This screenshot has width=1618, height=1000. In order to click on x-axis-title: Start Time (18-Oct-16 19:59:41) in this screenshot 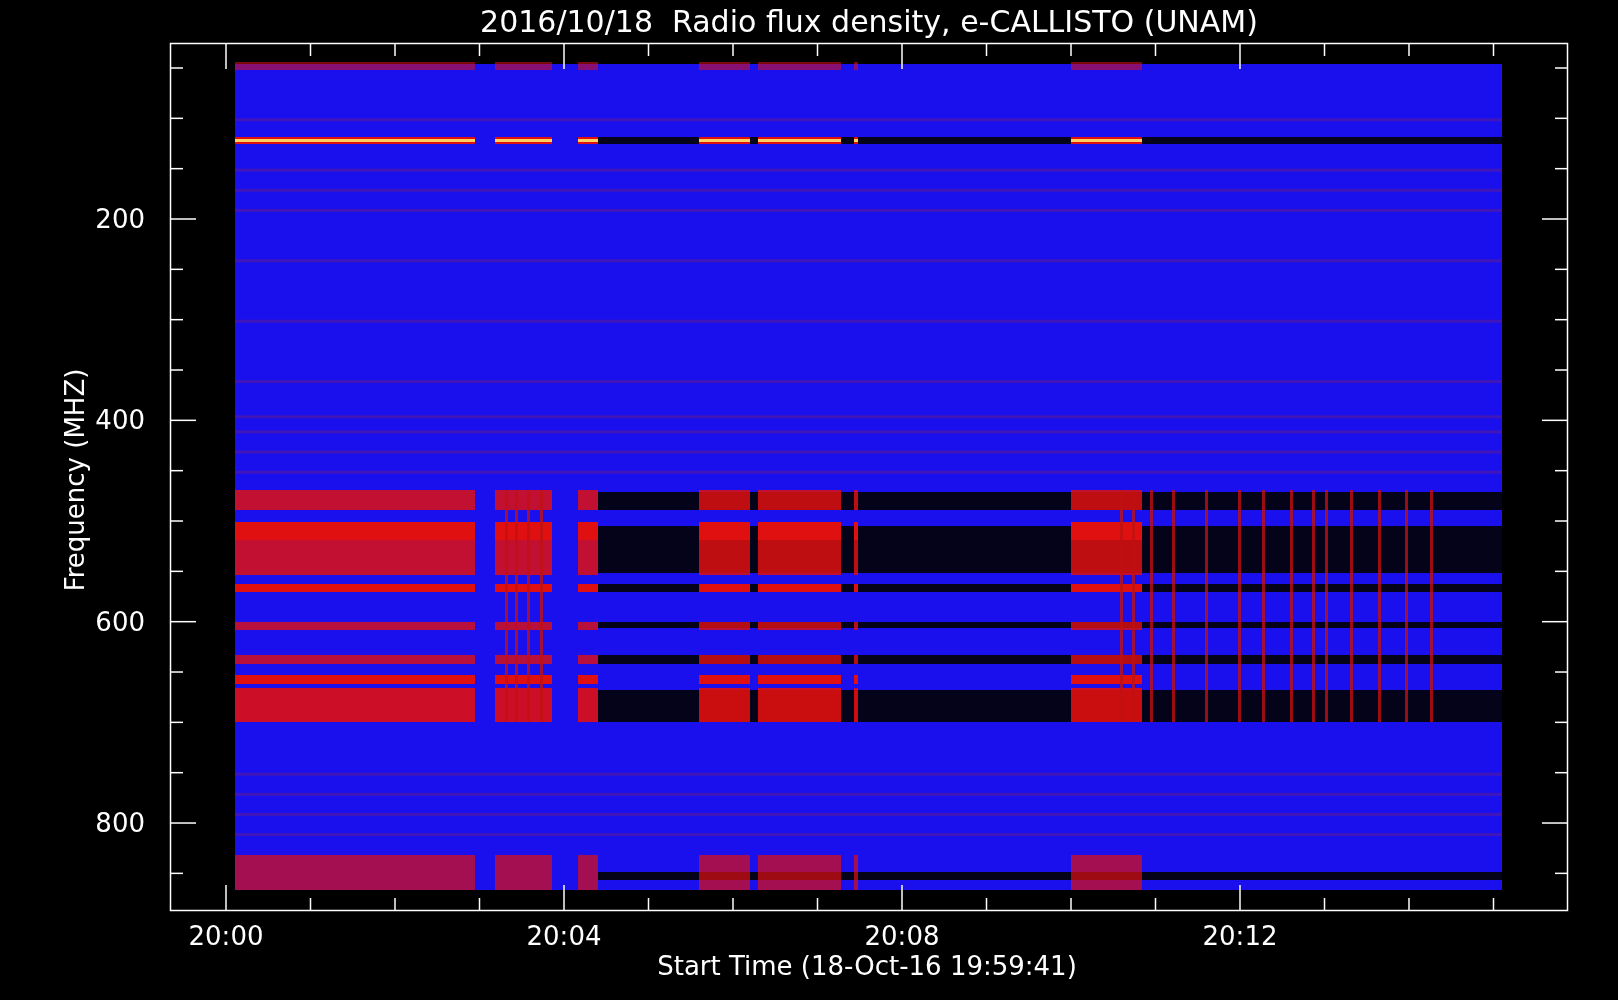, I will do `click(867, 966)`.